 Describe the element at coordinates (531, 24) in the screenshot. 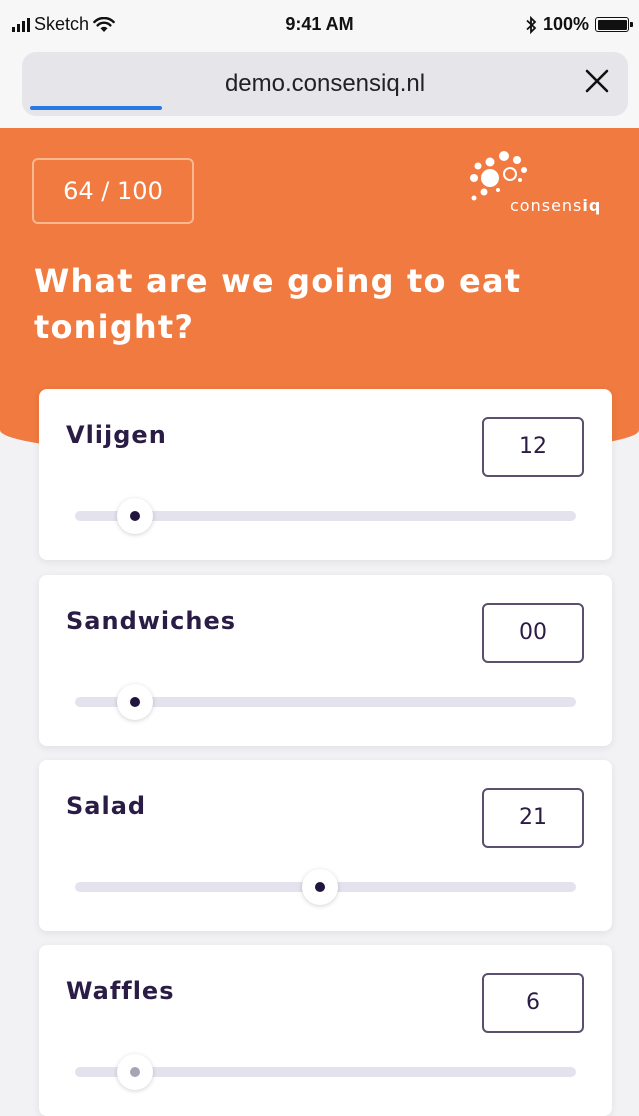

I see `bluetooth-icon` at that location.